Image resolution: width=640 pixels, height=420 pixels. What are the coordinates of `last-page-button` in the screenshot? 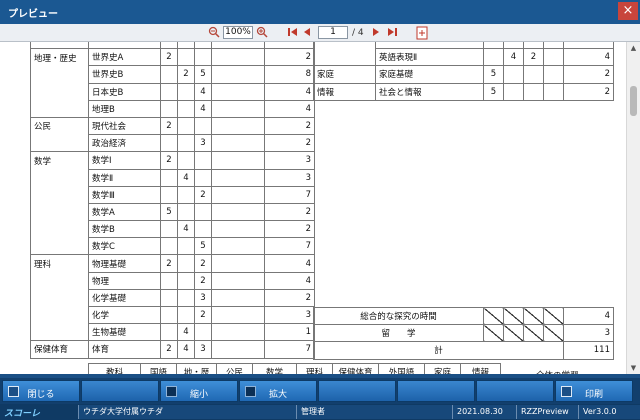 It's located at (392, 33).